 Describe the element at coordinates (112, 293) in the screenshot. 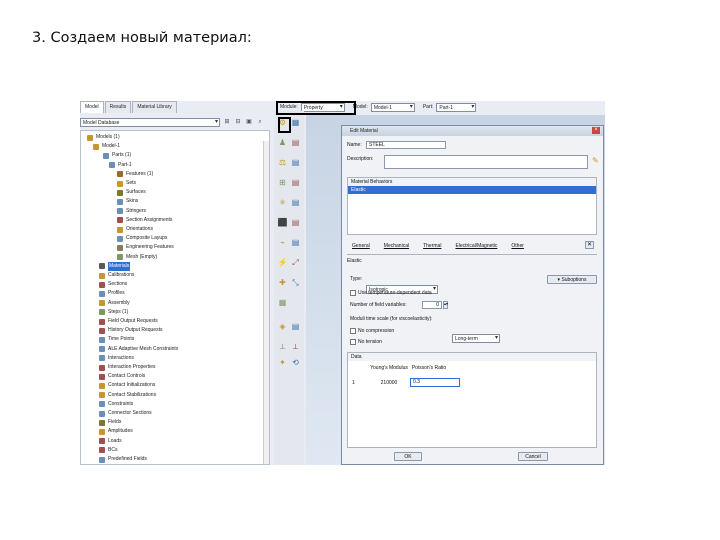

I see `tree-node: Profiles` at that location.